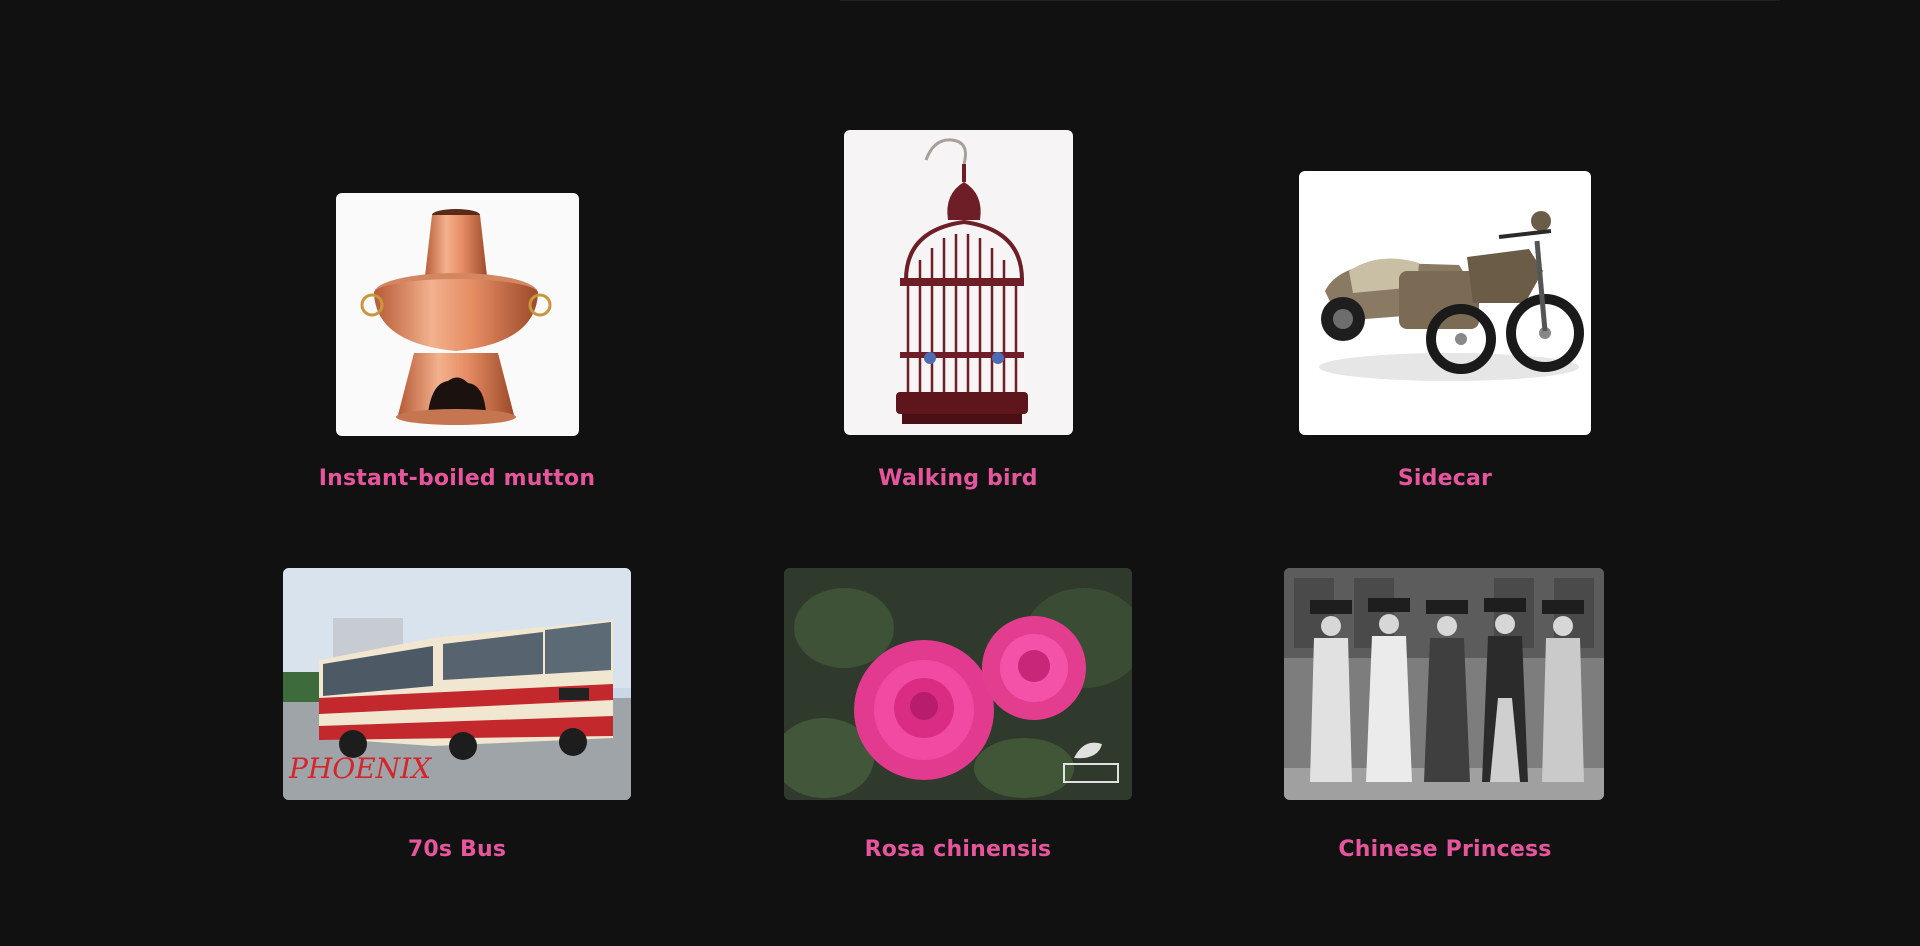 This screenshot has height=946, width=1920. I want to click on gallery-card-label: Rosa chinensis, so click(958, 849).